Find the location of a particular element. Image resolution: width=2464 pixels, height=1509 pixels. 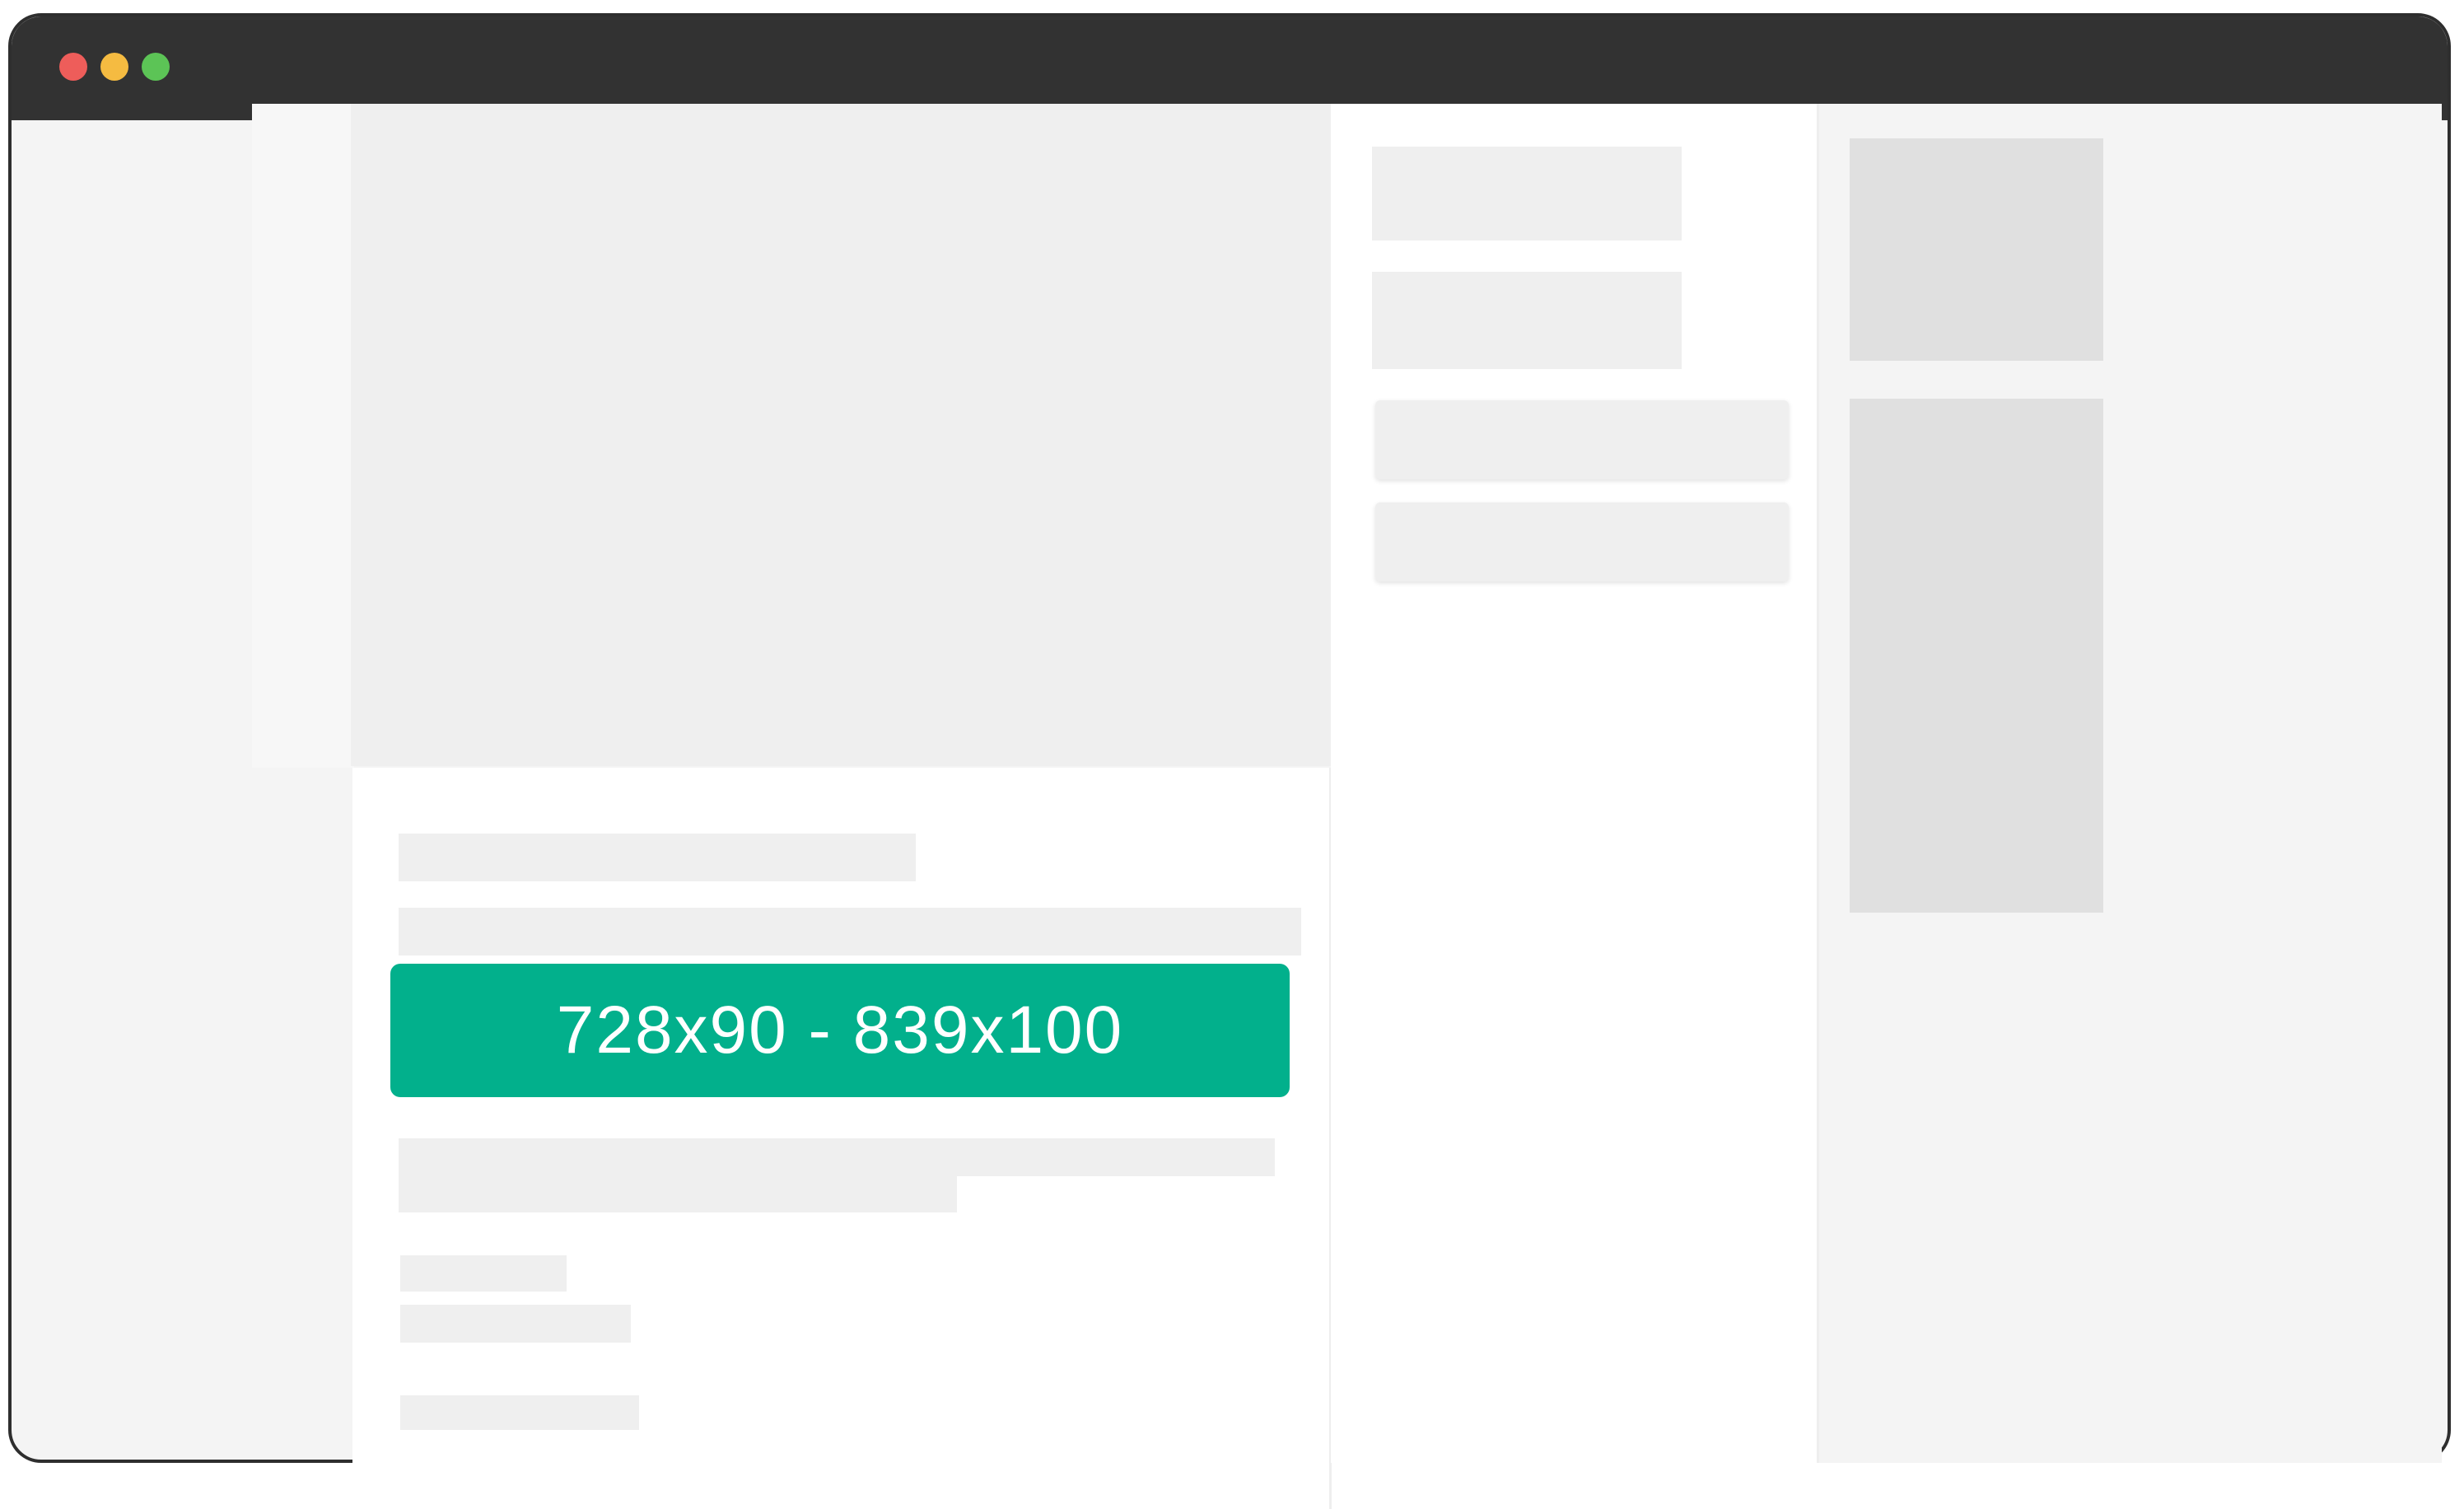

left-gutter-strip is located at coordinates (303, 436).